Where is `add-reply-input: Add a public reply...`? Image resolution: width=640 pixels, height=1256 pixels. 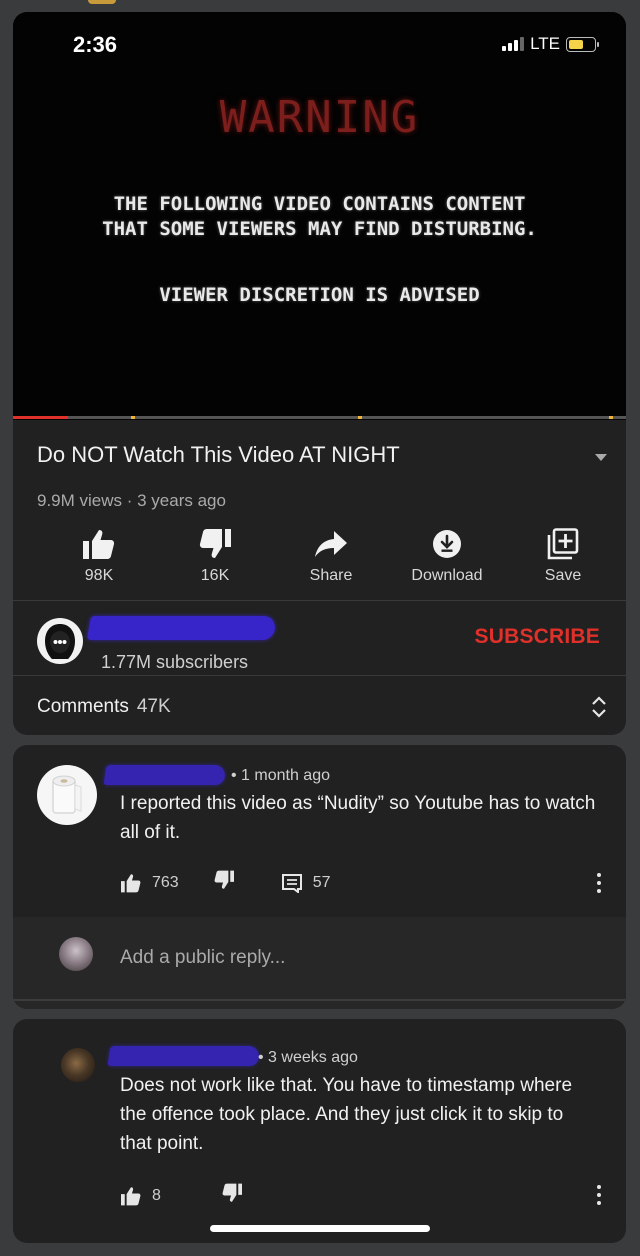 add-reply-input: Add a public reply... is located at coordinates (202, 958).